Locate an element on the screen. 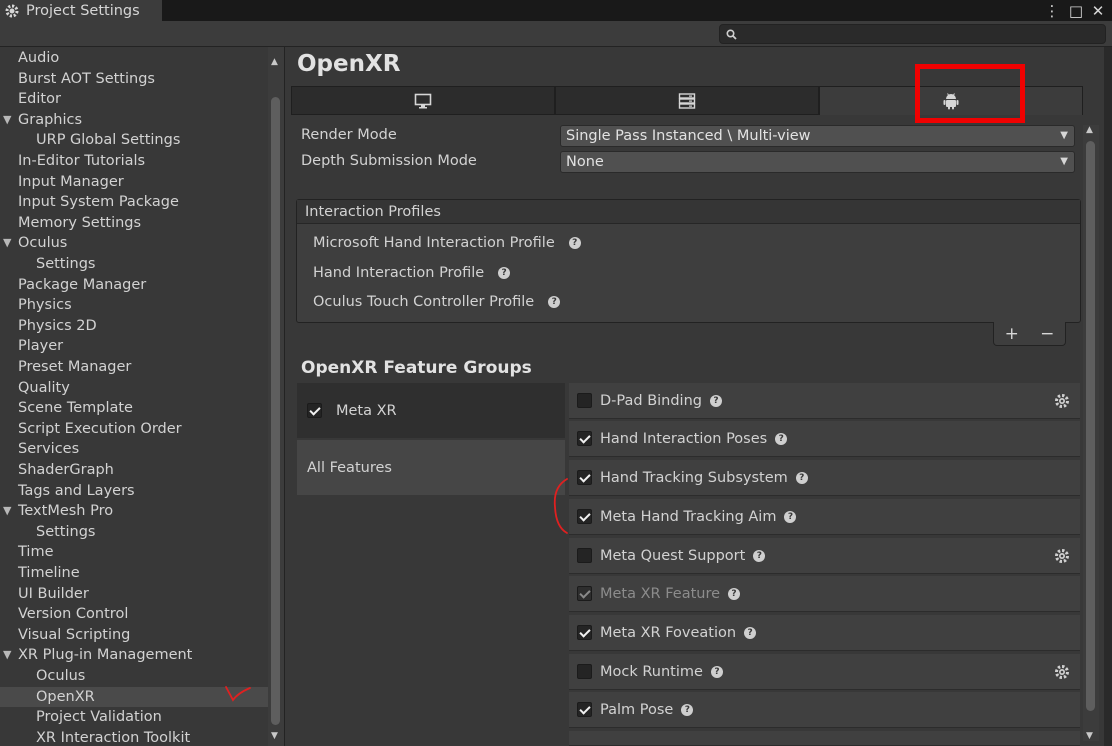  sidebar-item-urp-global-settings: URP Global Settings is located at coordinates (134, 140).